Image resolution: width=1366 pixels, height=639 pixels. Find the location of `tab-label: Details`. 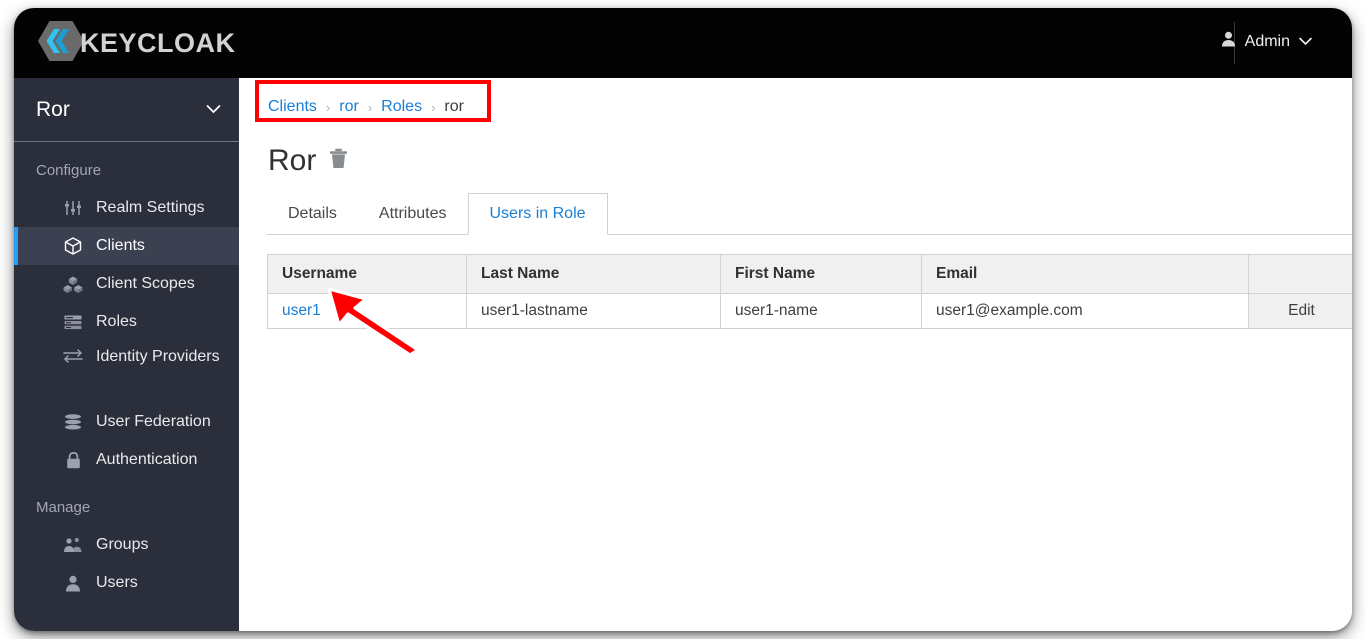

tab-label: Details is located at coordinates (312, 213).